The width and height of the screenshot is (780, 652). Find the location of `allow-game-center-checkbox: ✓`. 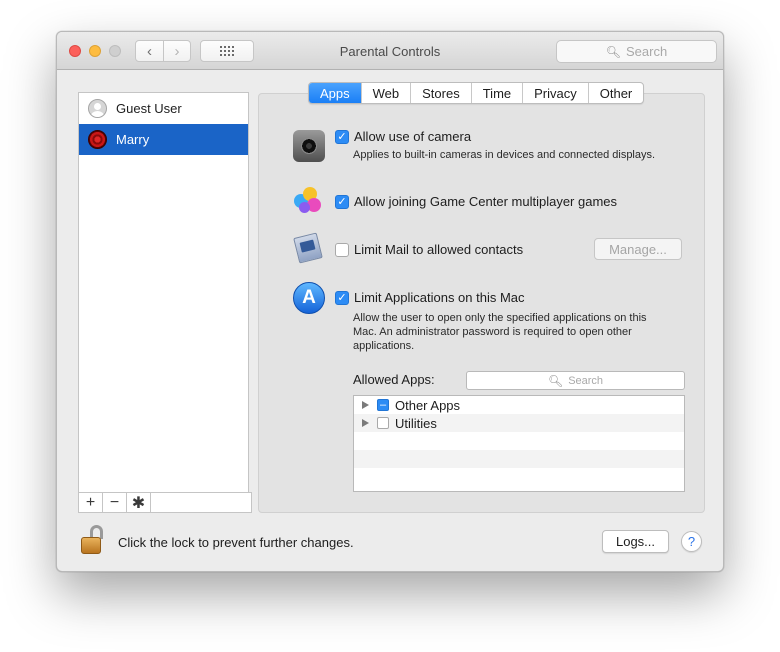

allow-game-center-checkbox: ✓ is located at coordinates (342, 202).